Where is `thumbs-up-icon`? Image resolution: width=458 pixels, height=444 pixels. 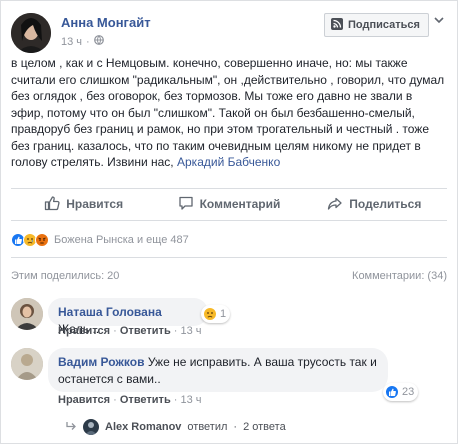 thumbs-up-icon is located at coordinates (52, 204).